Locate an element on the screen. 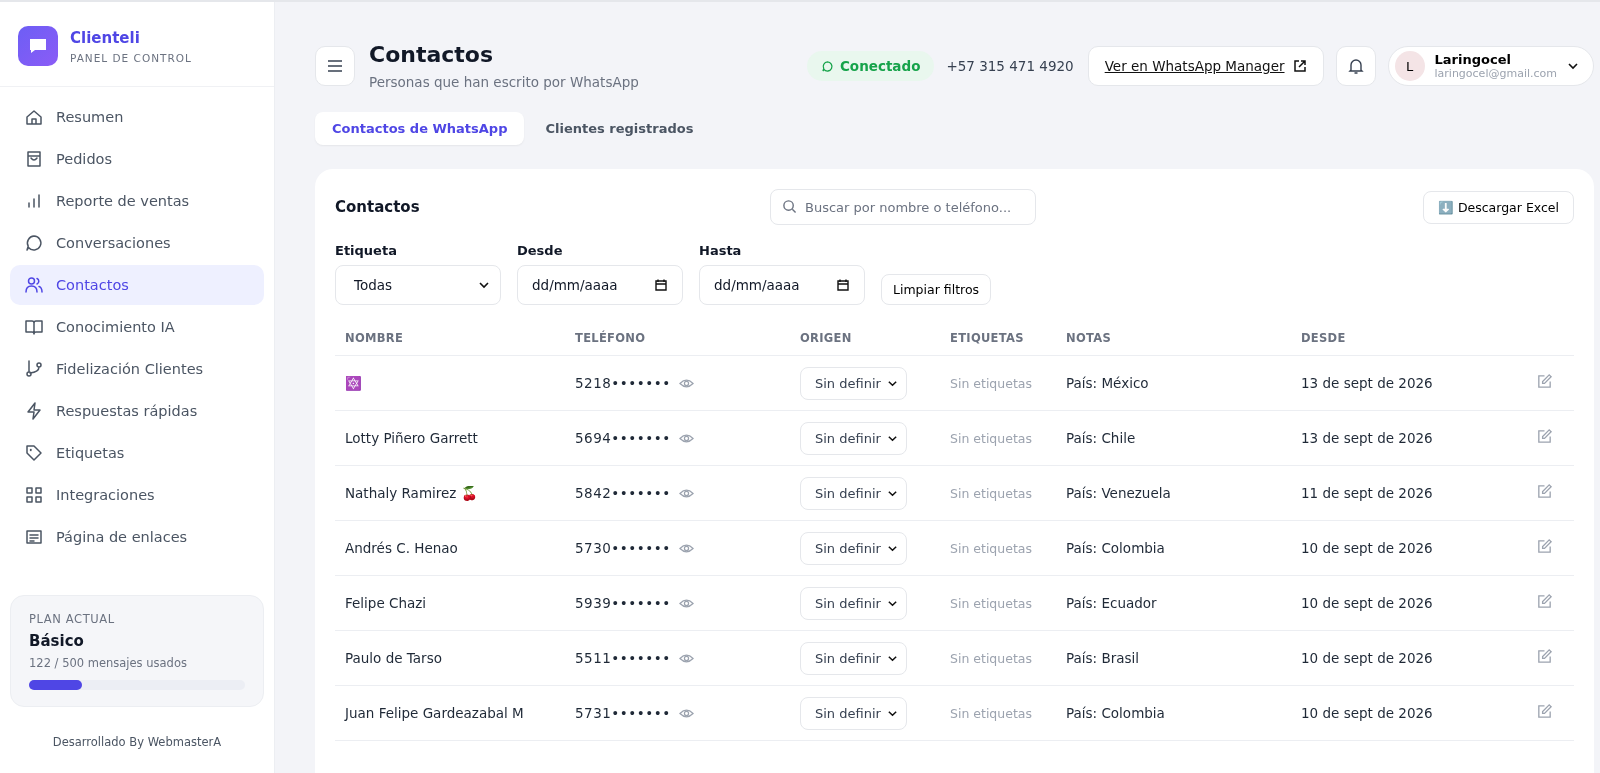  brand-subtitle: PANEL DE CONTROL is located at coordinates (131, 57).